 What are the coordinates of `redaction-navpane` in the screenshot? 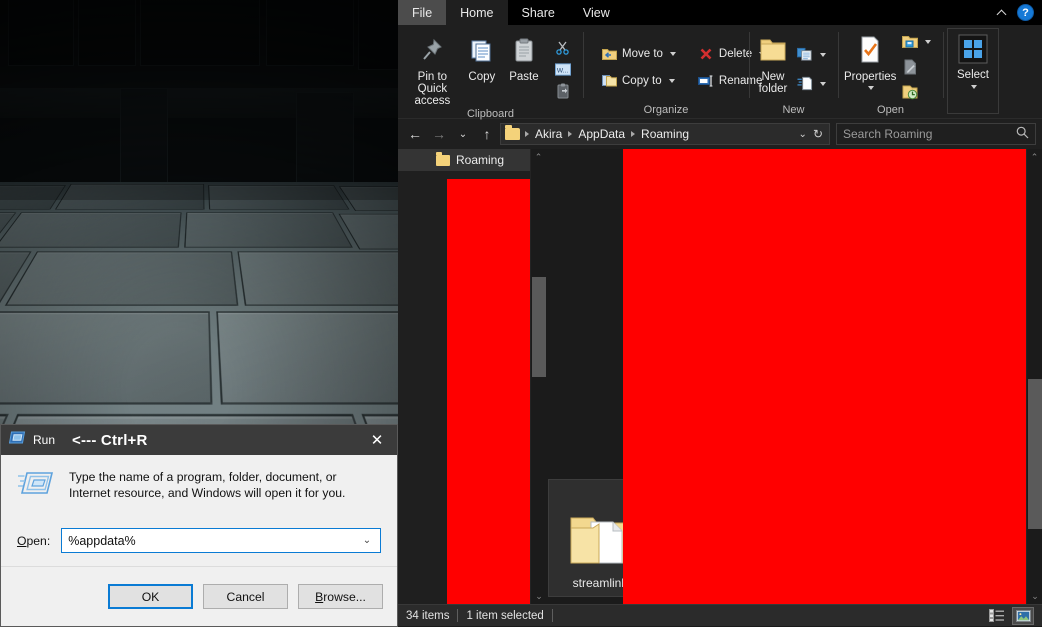 It's located at (492, 391).